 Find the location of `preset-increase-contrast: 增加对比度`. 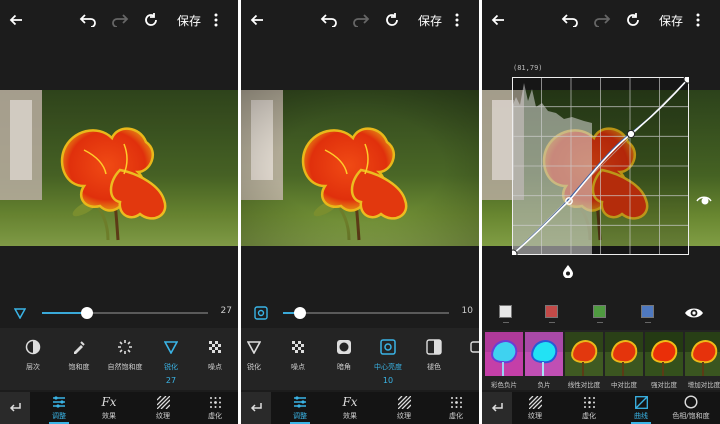

preset-increase-contrast: 增加对比度 is located at coordinates (702, 360).